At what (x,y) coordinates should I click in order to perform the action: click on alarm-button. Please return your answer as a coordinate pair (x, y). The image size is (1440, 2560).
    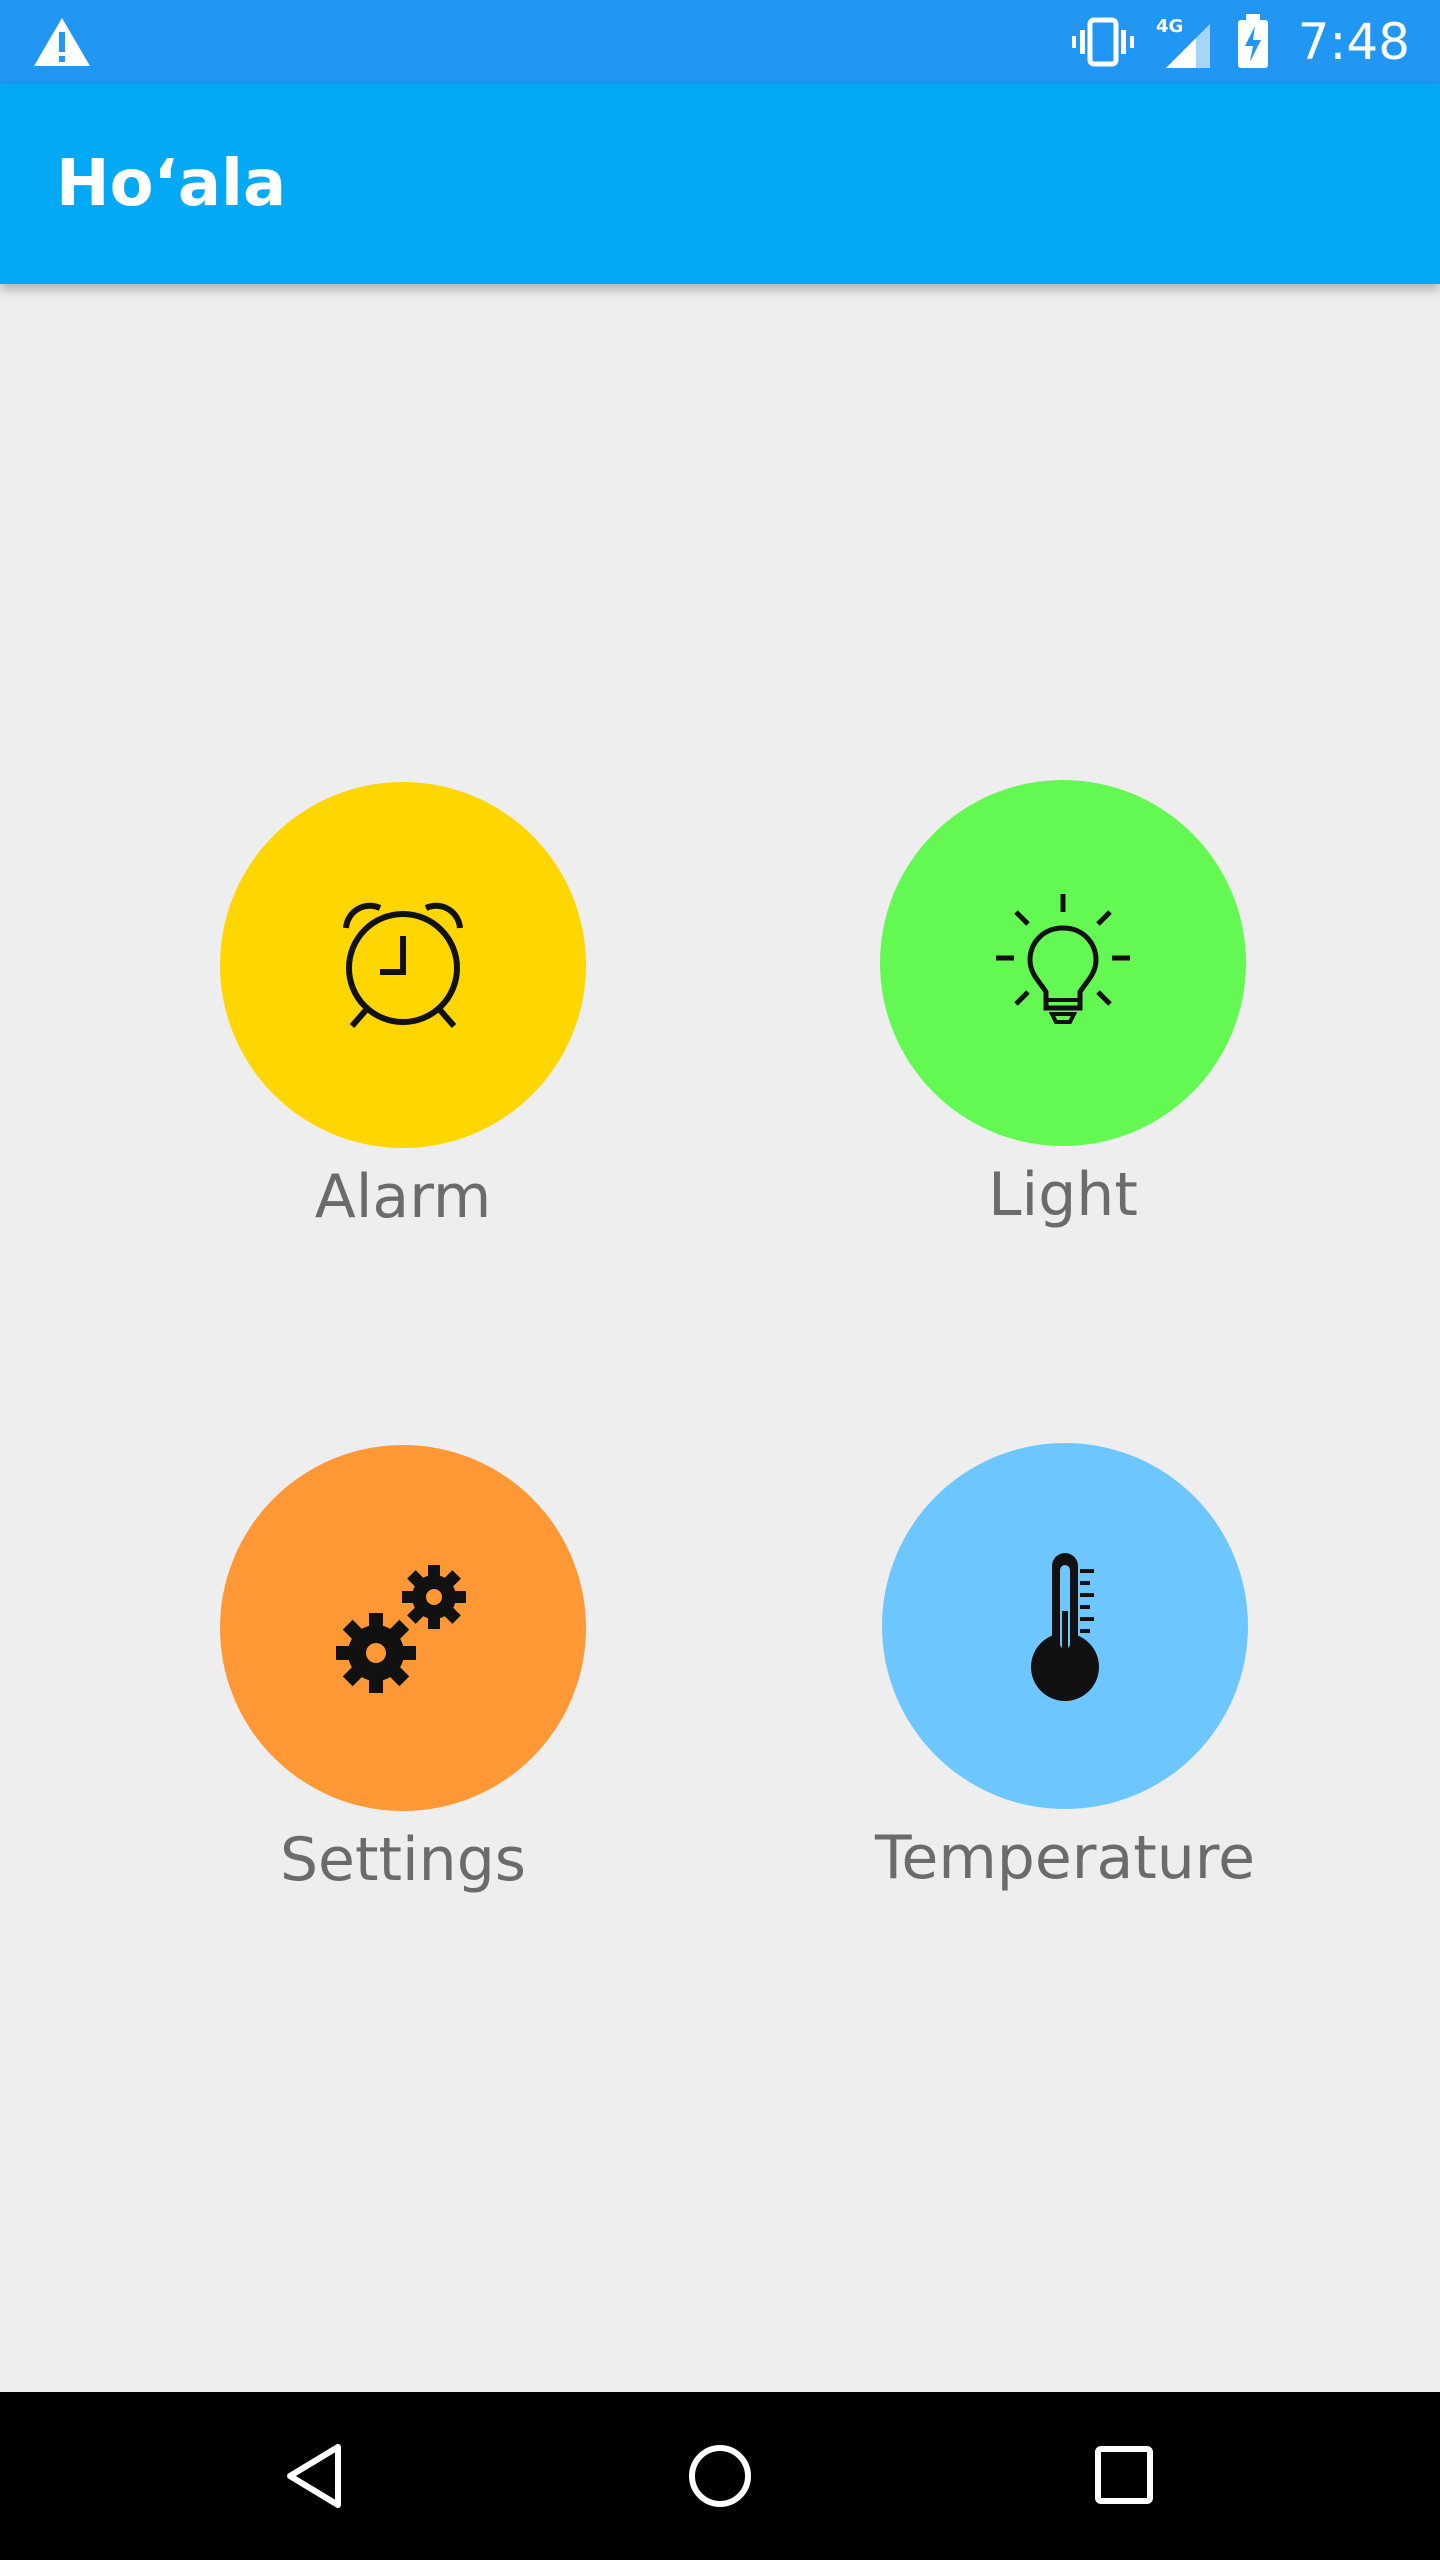
    Looking at the image, I should click on (403, 965).